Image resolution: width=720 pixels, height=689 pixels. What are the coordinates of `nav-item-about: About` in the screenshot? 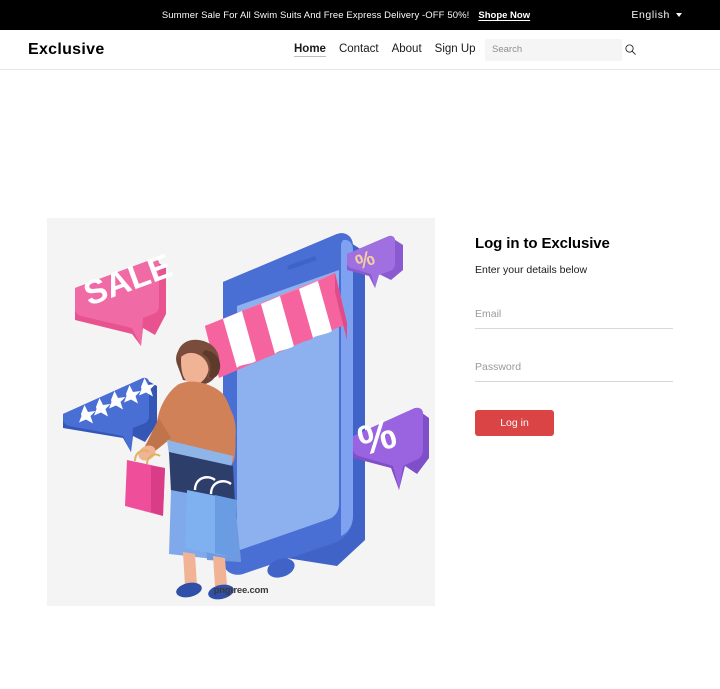 It's located at (407, 49).